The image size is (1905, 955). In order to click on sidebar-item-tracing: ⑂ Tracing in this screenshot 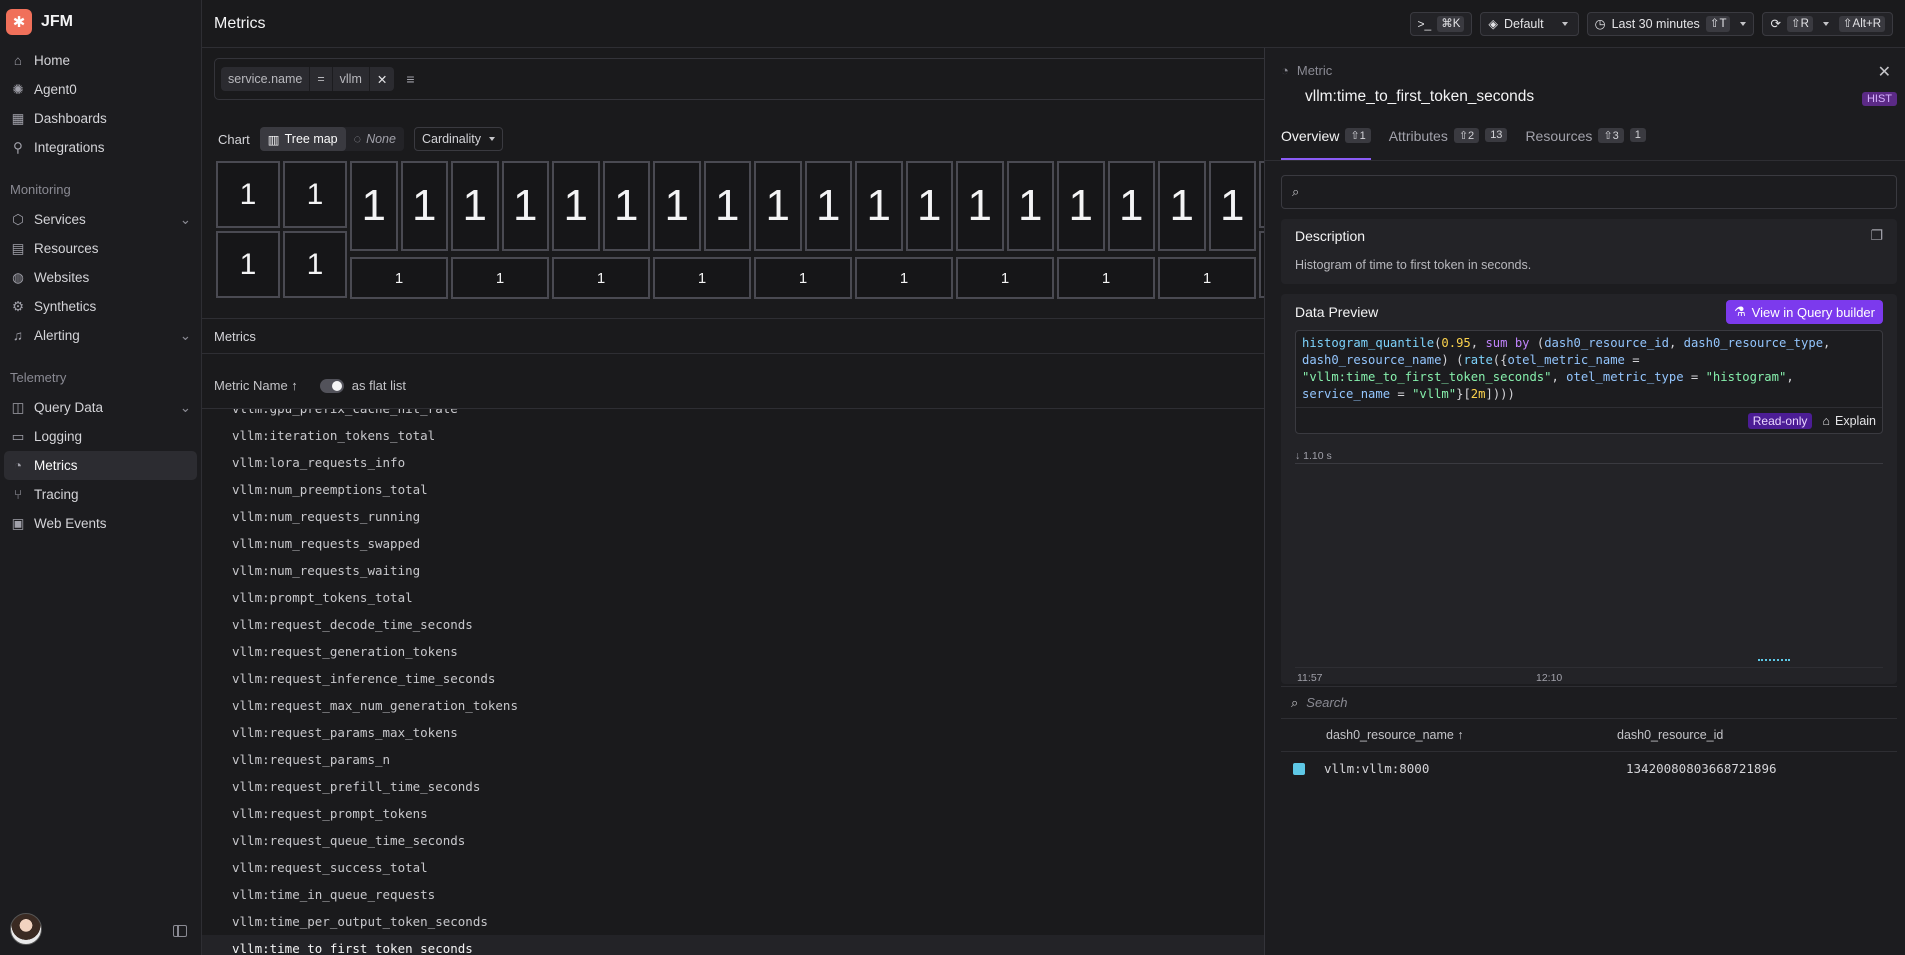, I will do `click(100, 494)`.